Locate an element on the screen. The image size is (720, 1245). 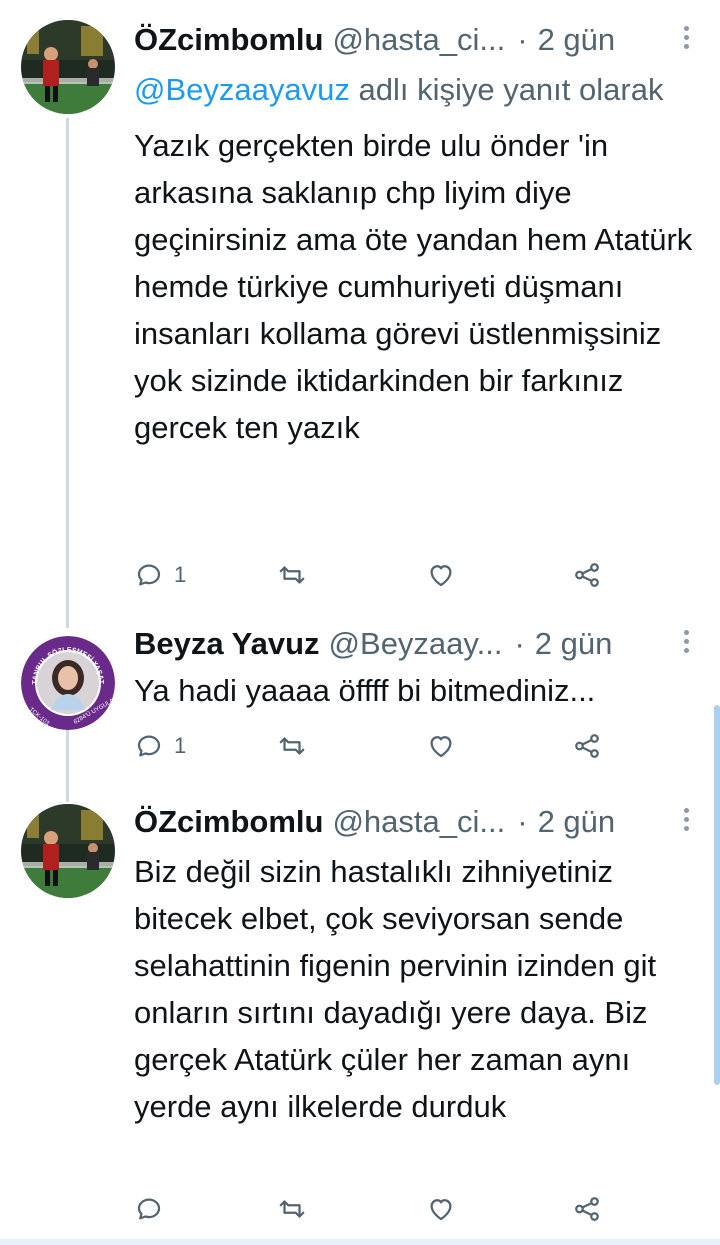
reply-button is located at coordinates (149, 1209).